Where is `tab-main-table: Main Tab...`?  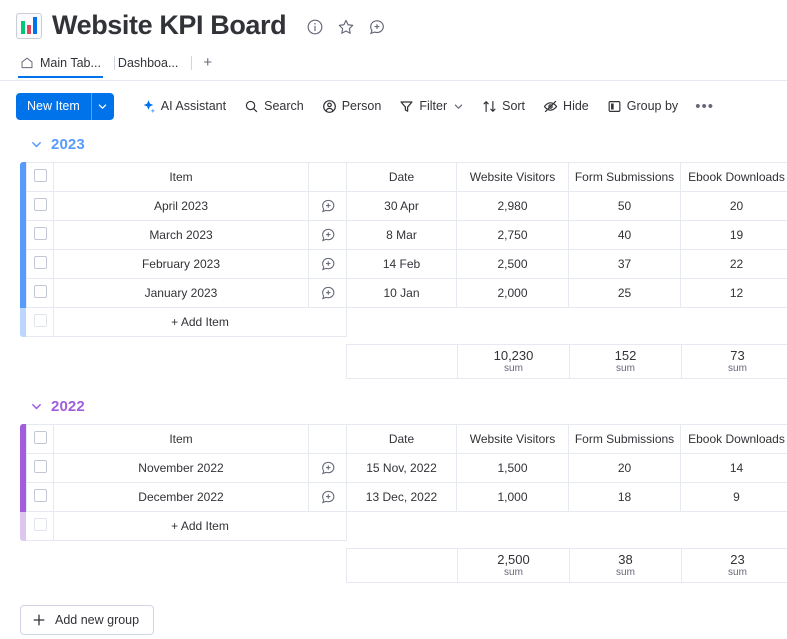 tab-main-table: Main Tab... is located at coordinates (65, 67).